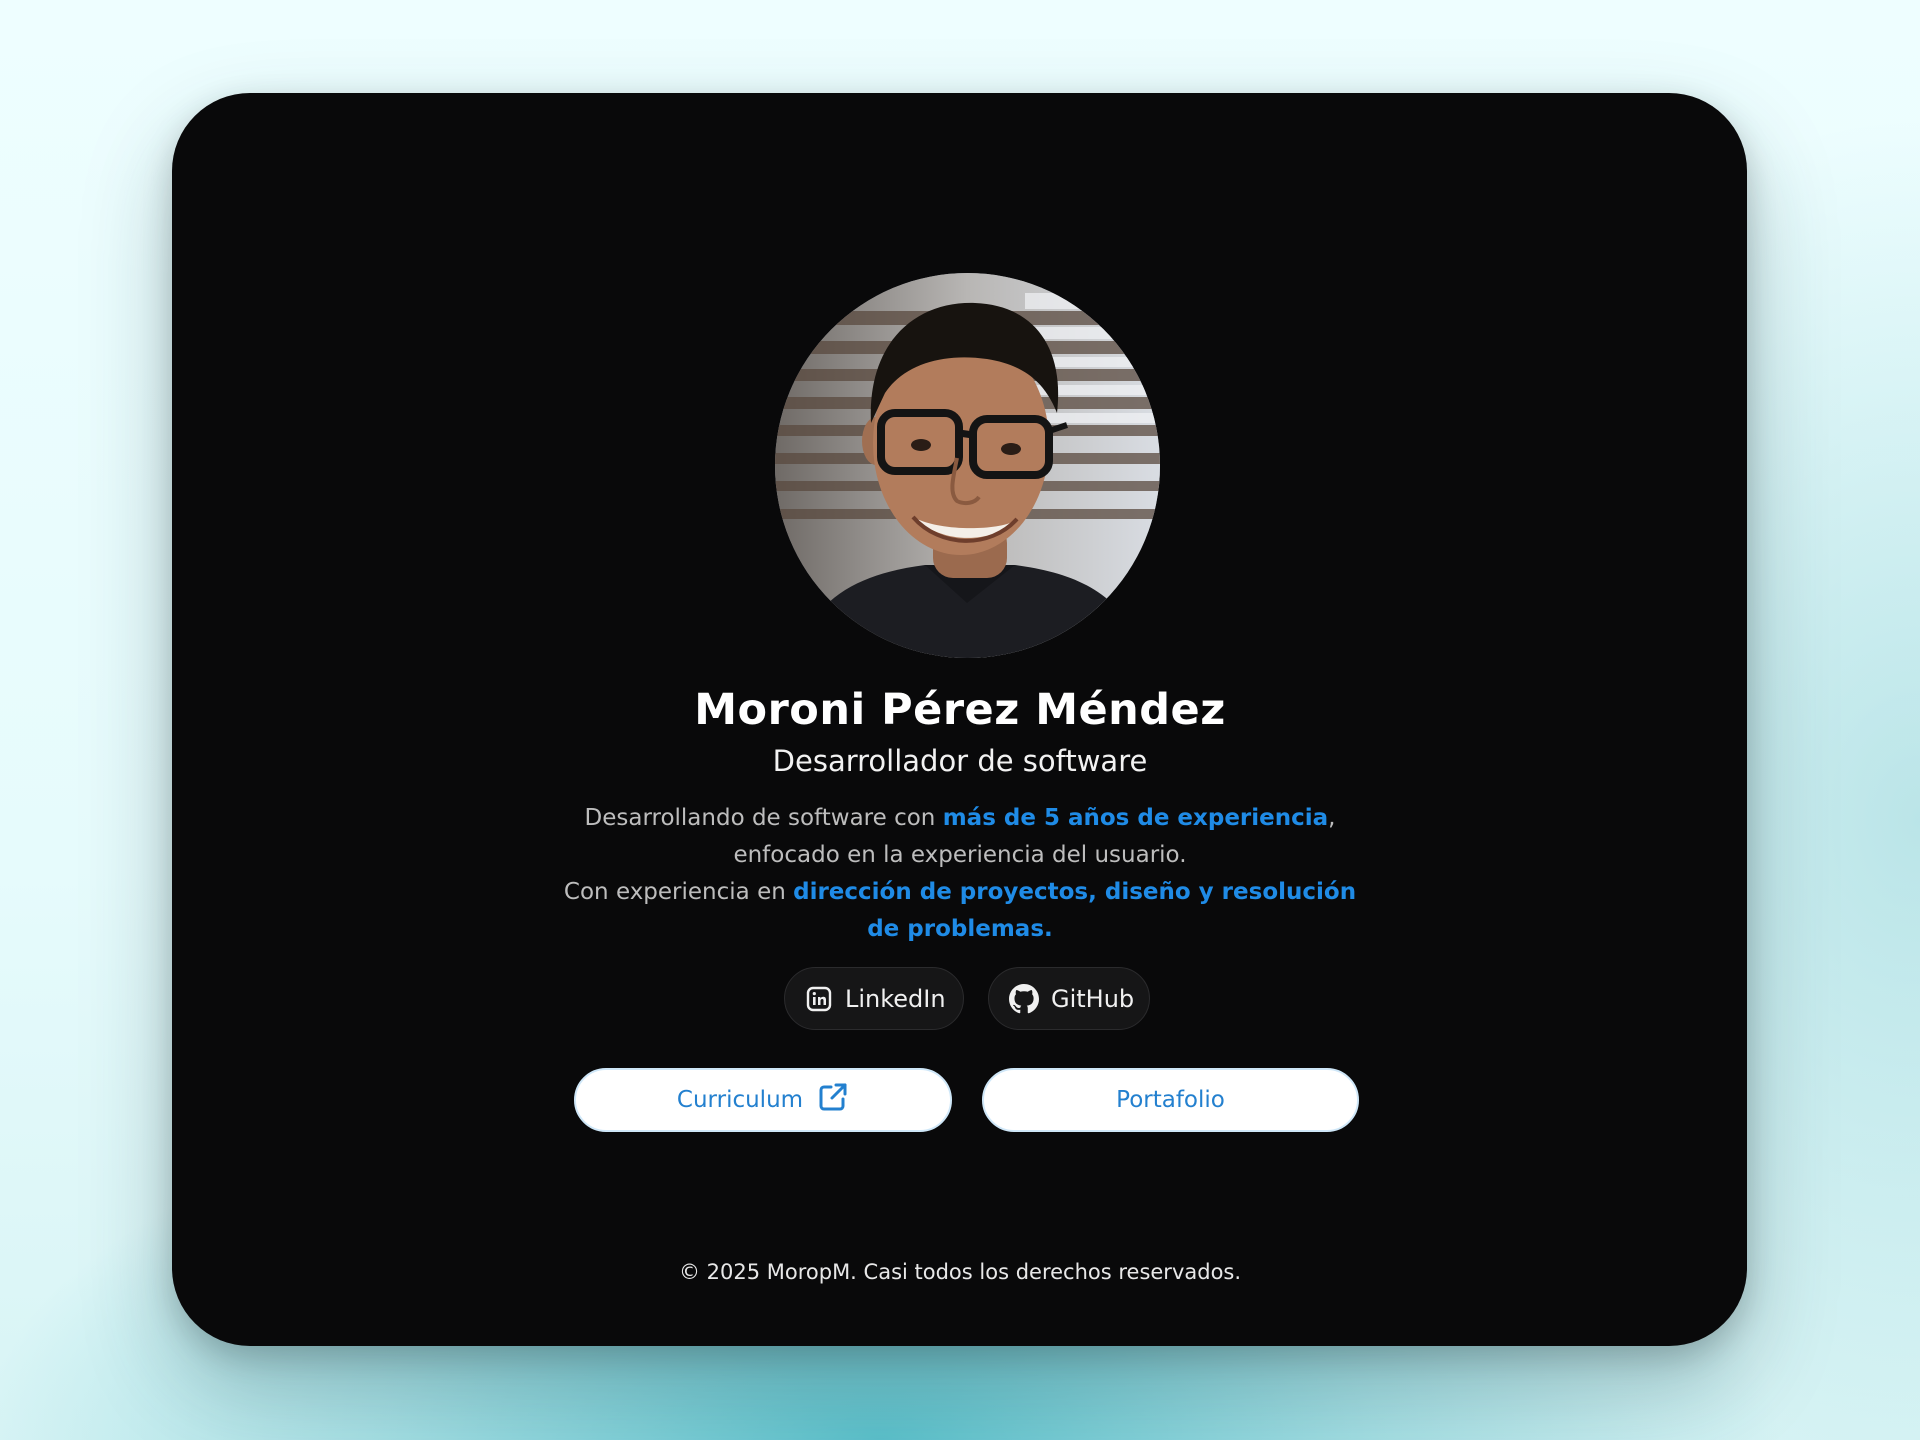  What do you see at coordinates (966, 1100) in the screenshot?
I see `action-buttons: Curriculum Portafolio` at bounding box center [966, 1100].